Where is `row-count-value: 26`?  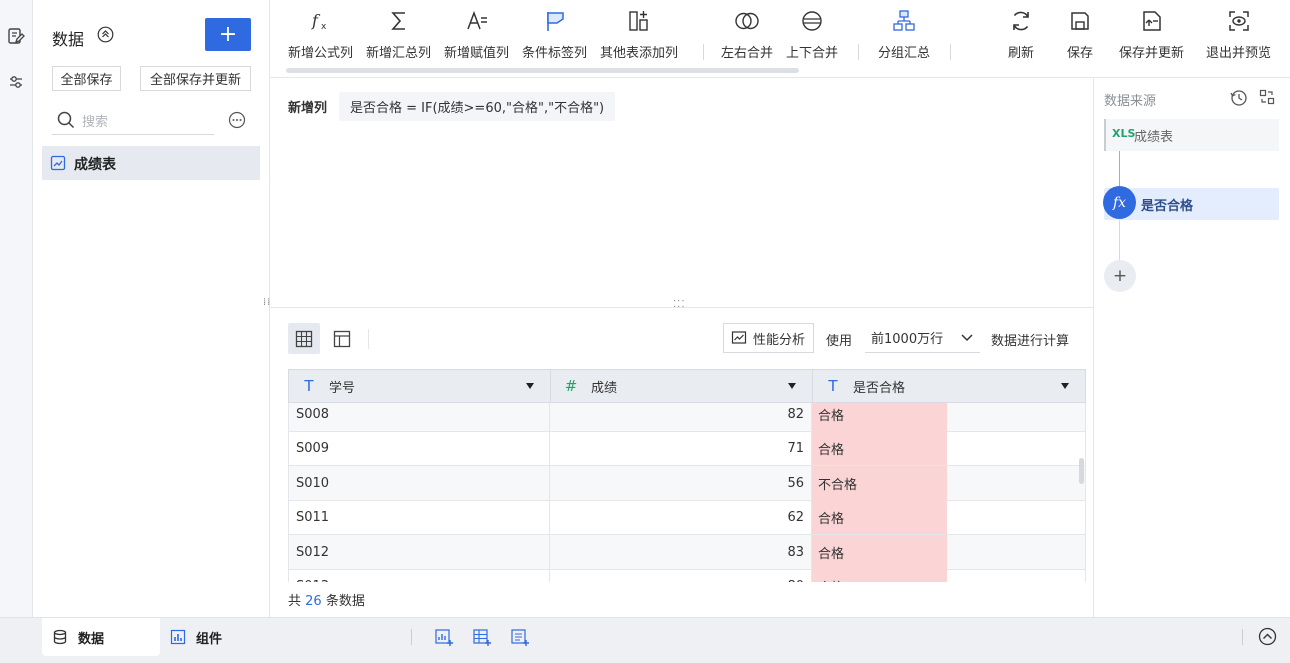 row-count-value: 26 is located at coordinates (313, 601).